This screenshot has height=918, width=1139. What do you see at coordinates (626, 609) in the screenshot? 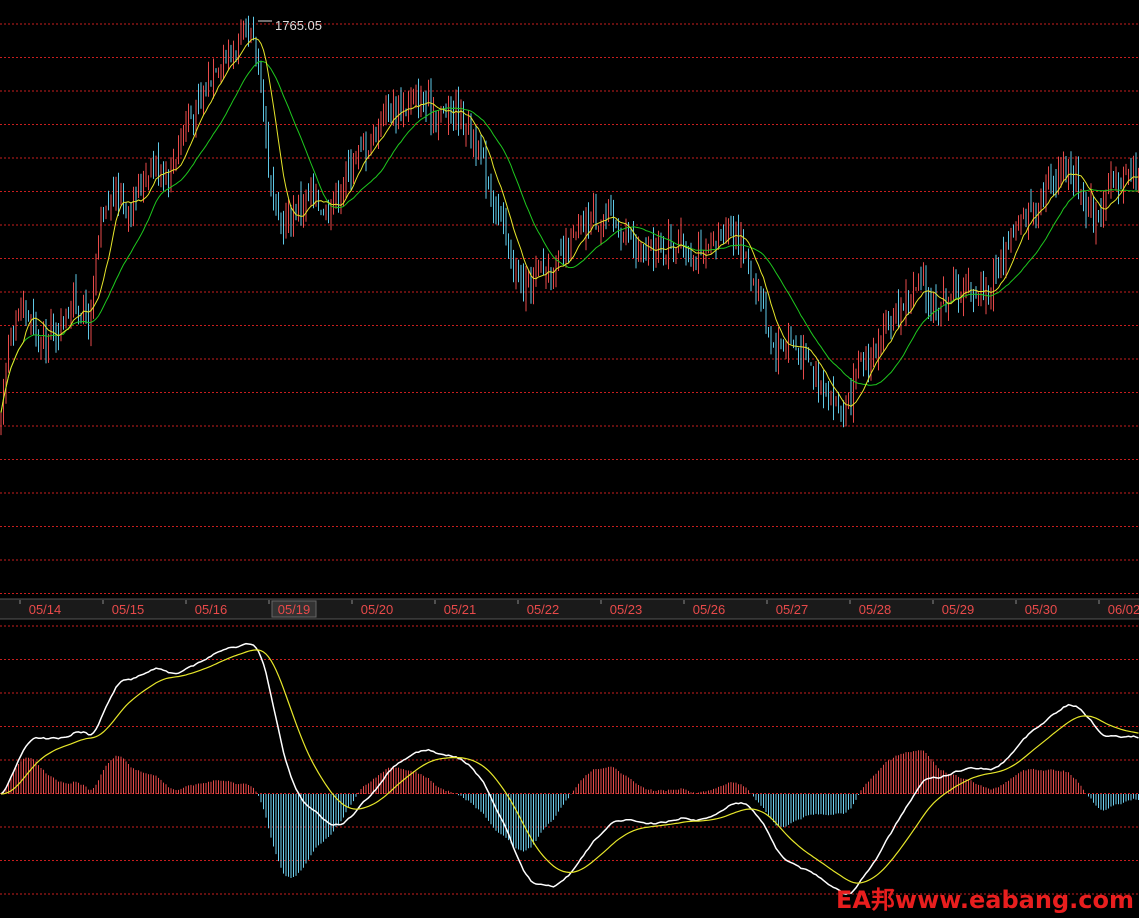
I see `date-tick-label: 05/23` at bounding box center [626, 609].